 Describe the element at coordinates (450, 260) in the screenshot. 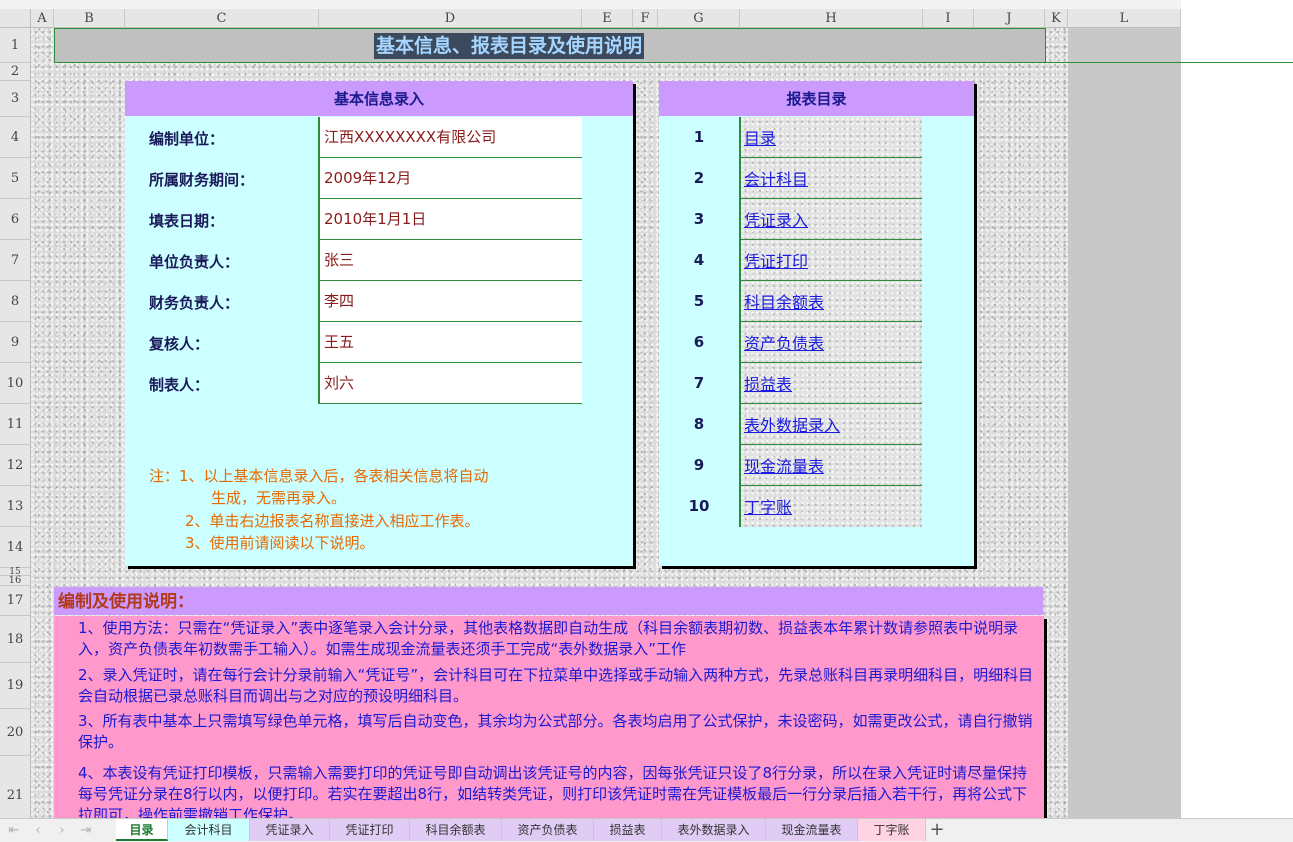

I see `unit-head-cell: 张三` at that location.